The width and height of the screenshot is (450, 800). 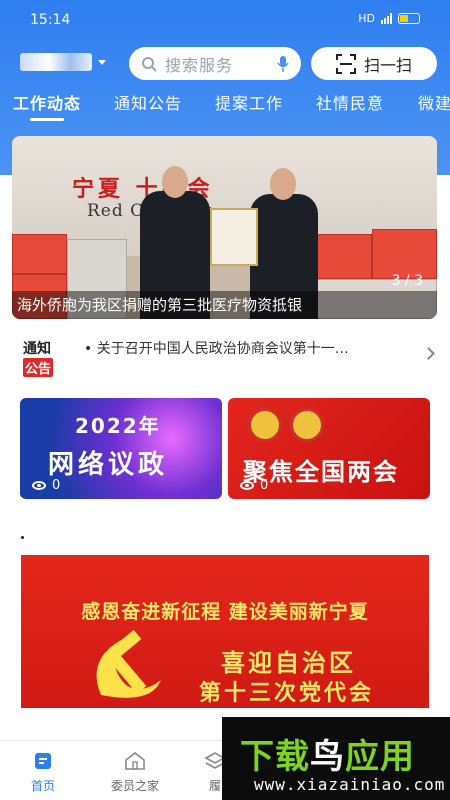 What do you see at coordinates (121, 448) in the screenshot?
I see `card-online-deliberation: 2022年 网络议政 0` at bounding box center [121, 448].